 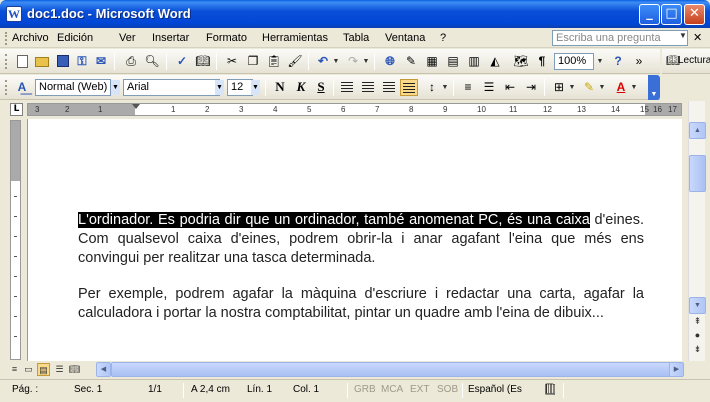 I want to click on scroll-left-icon: ◀, so click(x=103, y=369).